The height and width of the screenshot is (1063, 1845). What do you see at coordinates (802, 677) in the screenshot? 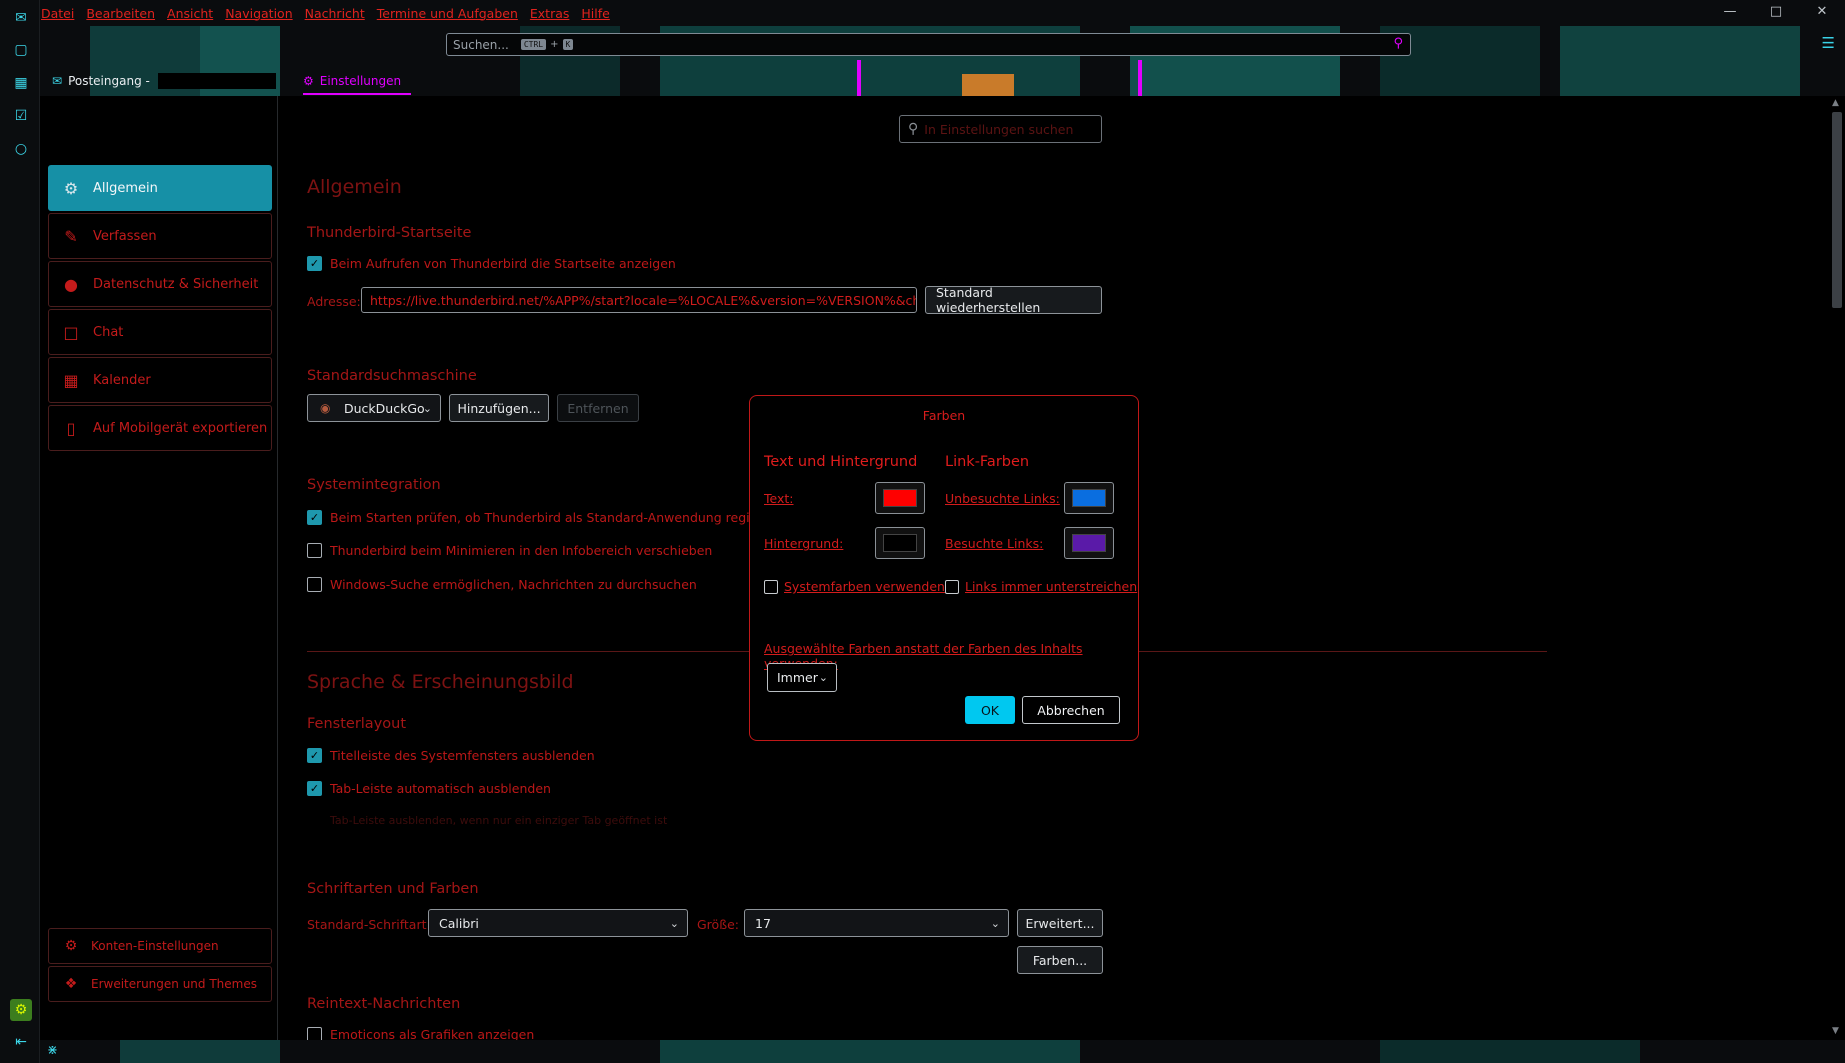
I see `override-colors-select: Immer ⌄` at bounding box center [802, 677].